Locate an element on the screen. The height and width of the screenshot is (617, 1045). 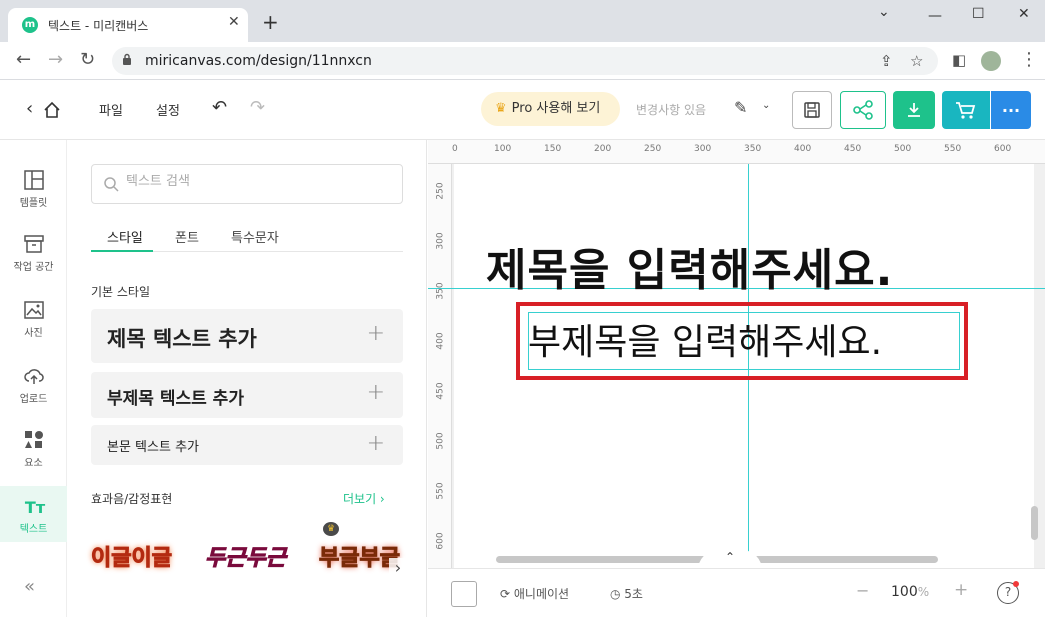
notification-dot is located at coordinates (1016, 584).